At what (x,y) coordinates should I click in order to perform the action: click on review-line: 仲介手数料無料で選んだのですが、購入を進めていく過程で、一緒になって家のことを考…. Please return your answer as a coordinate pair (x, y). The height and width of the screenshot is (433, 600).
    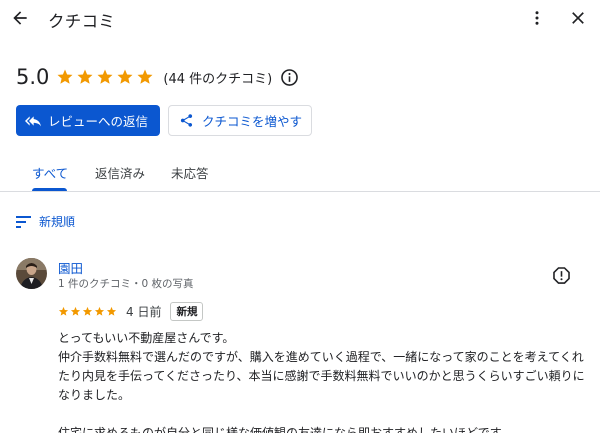
    Looking at the image, I should click on (321, 376).